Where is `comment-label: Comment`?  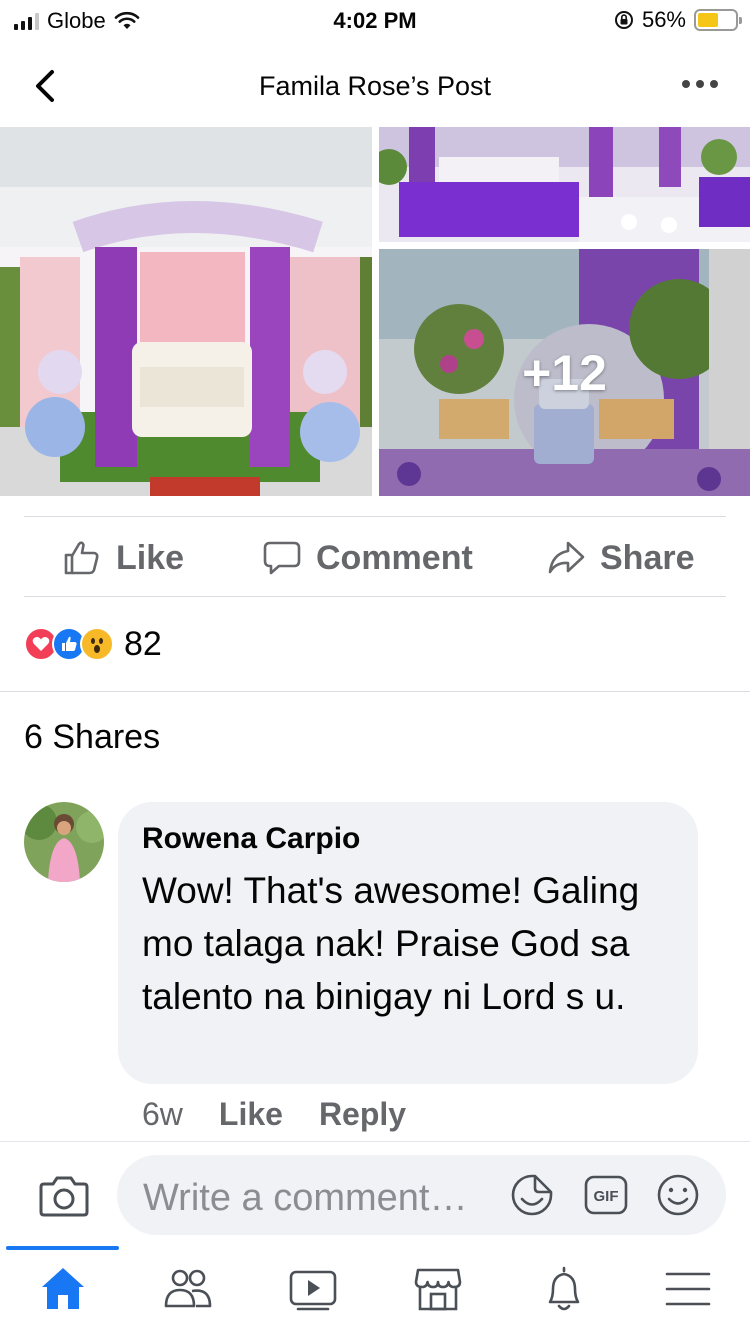 comment-label: Comment is located at coordinates (394, 557).